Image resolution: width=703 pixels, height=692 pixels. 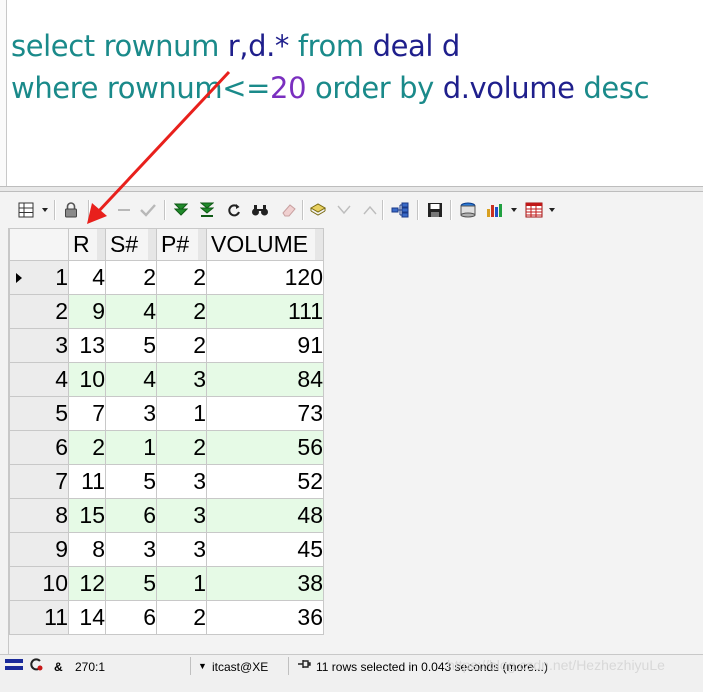 I want to click on table-row: 4 10 4 3 84, so click(x=166, y=379).